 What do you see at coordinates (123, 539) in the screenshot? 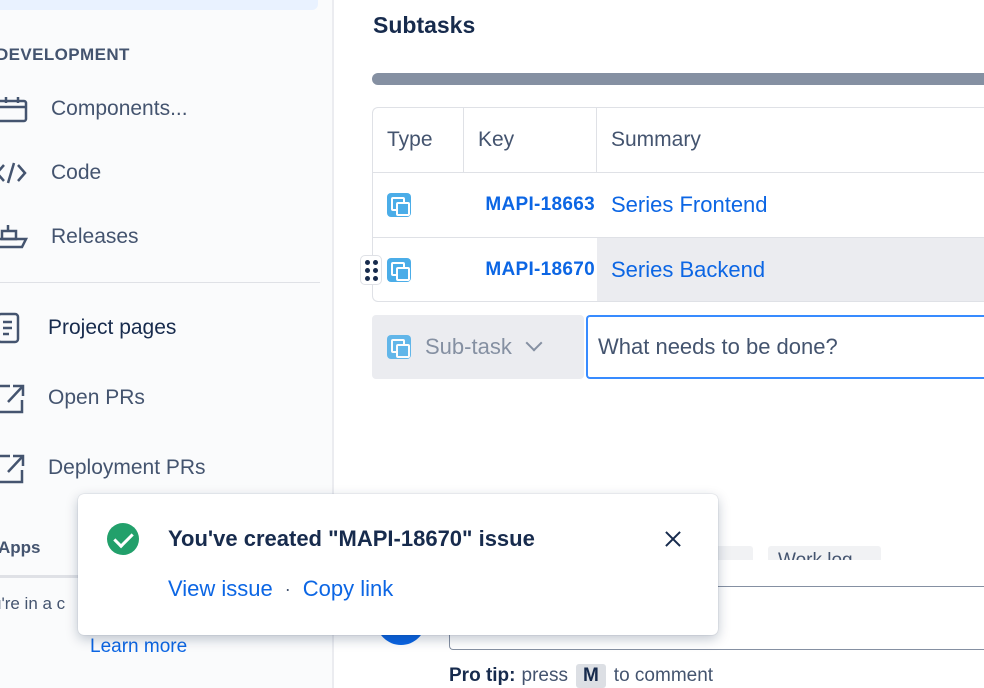
I see `success-check-icon` at bounding box center [123, 539].